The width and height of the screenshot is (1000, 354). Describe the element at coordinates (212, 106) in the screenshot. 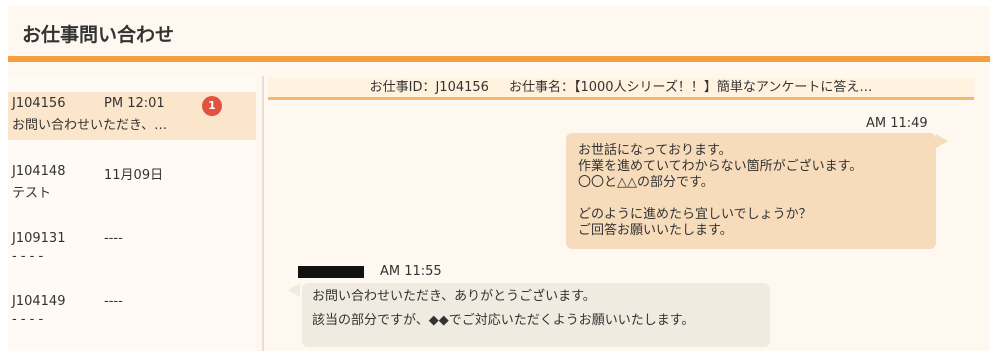

I see `unread-badge: 1` at that location.